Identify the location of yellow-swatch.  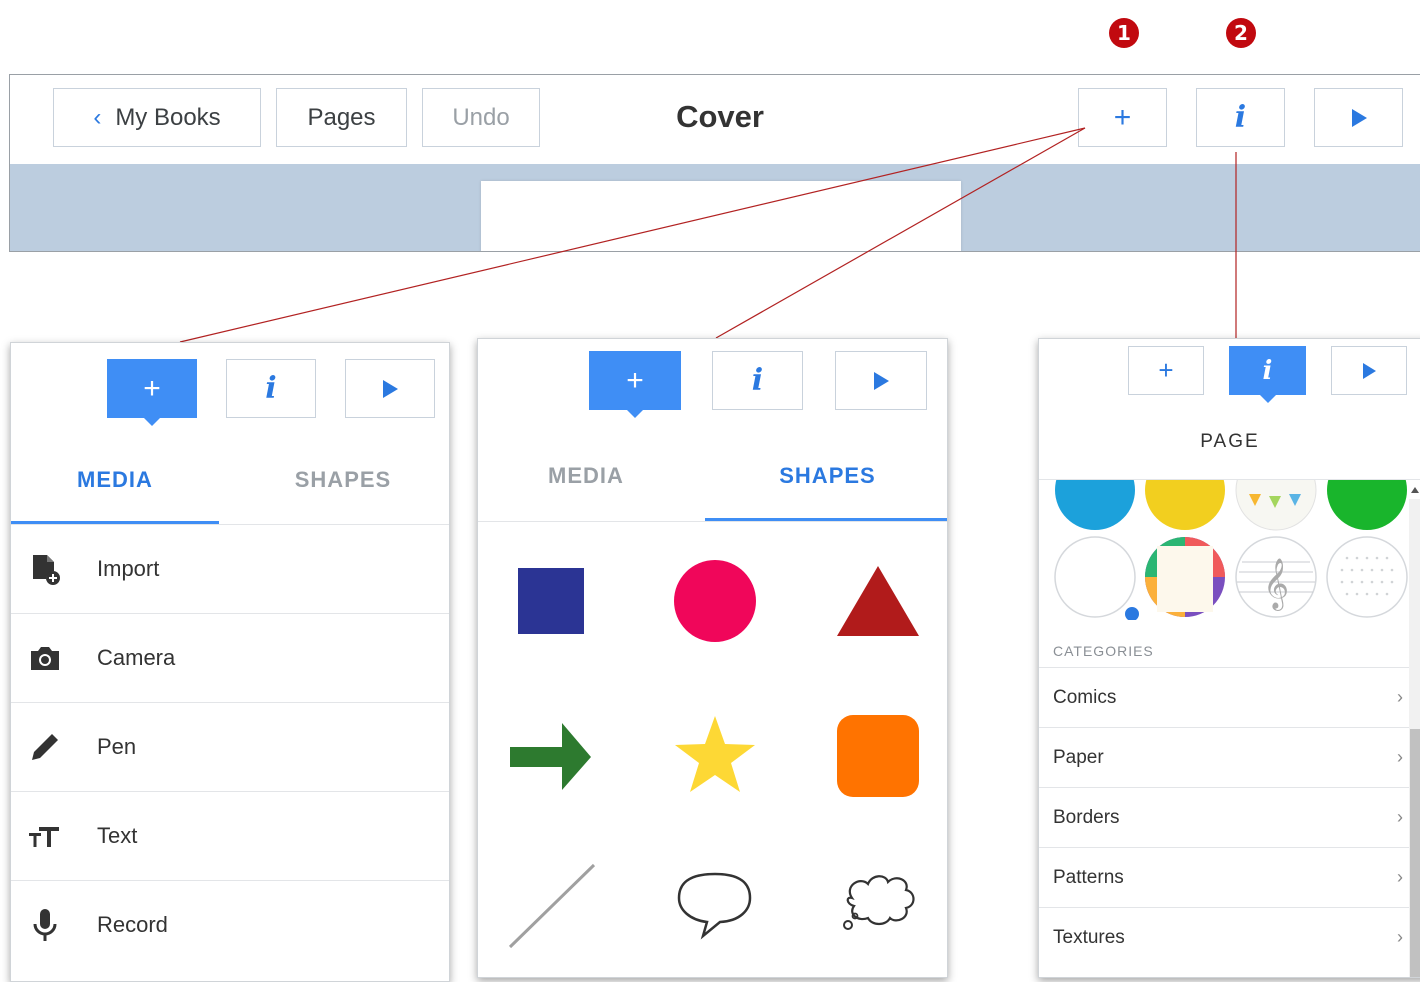
(1185, 505).